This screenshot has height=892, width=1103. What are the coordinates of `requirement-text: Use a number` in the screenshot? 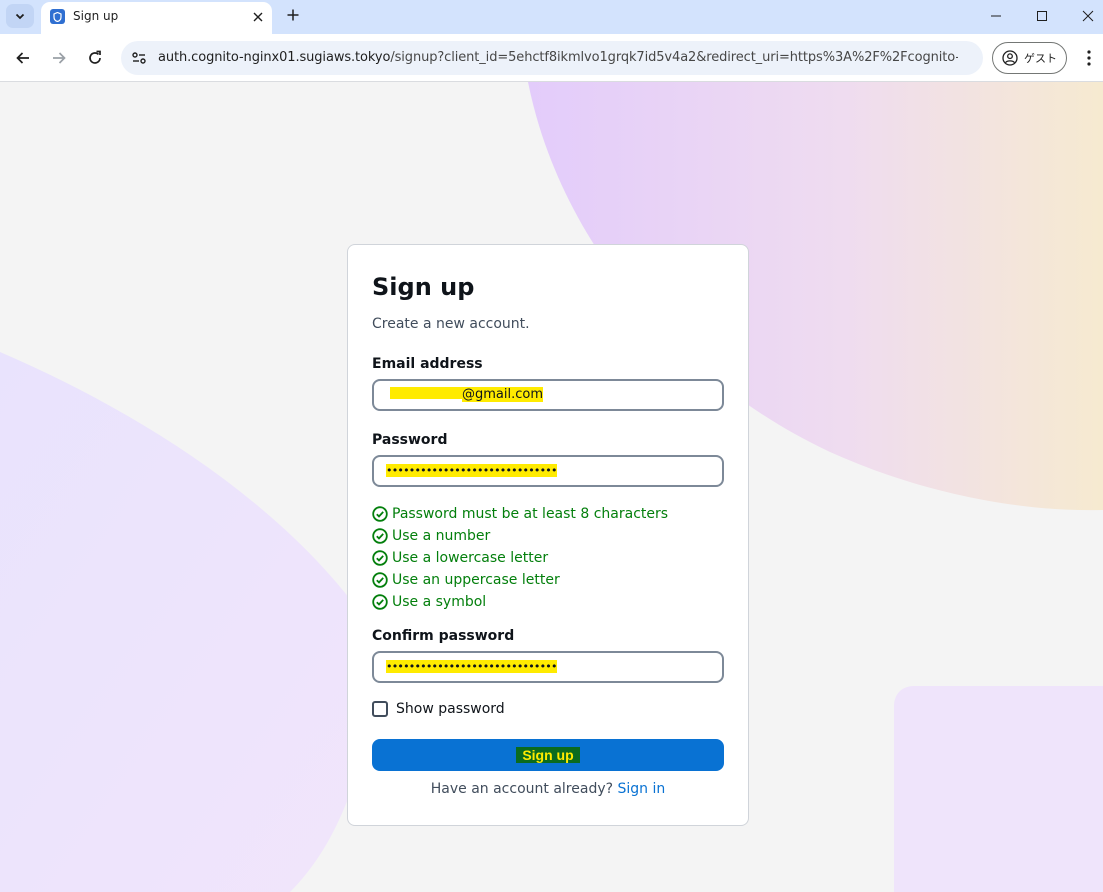 It's located at (441, 536).